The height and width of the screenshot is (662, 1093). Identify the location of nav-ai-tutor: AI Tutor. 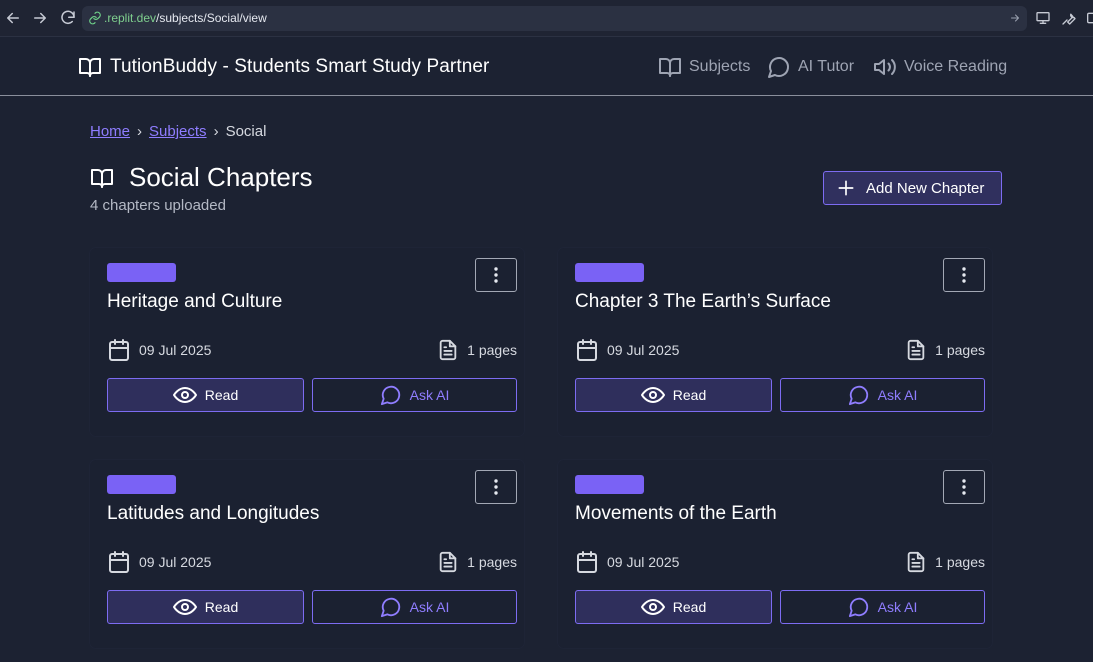
(810, 67).